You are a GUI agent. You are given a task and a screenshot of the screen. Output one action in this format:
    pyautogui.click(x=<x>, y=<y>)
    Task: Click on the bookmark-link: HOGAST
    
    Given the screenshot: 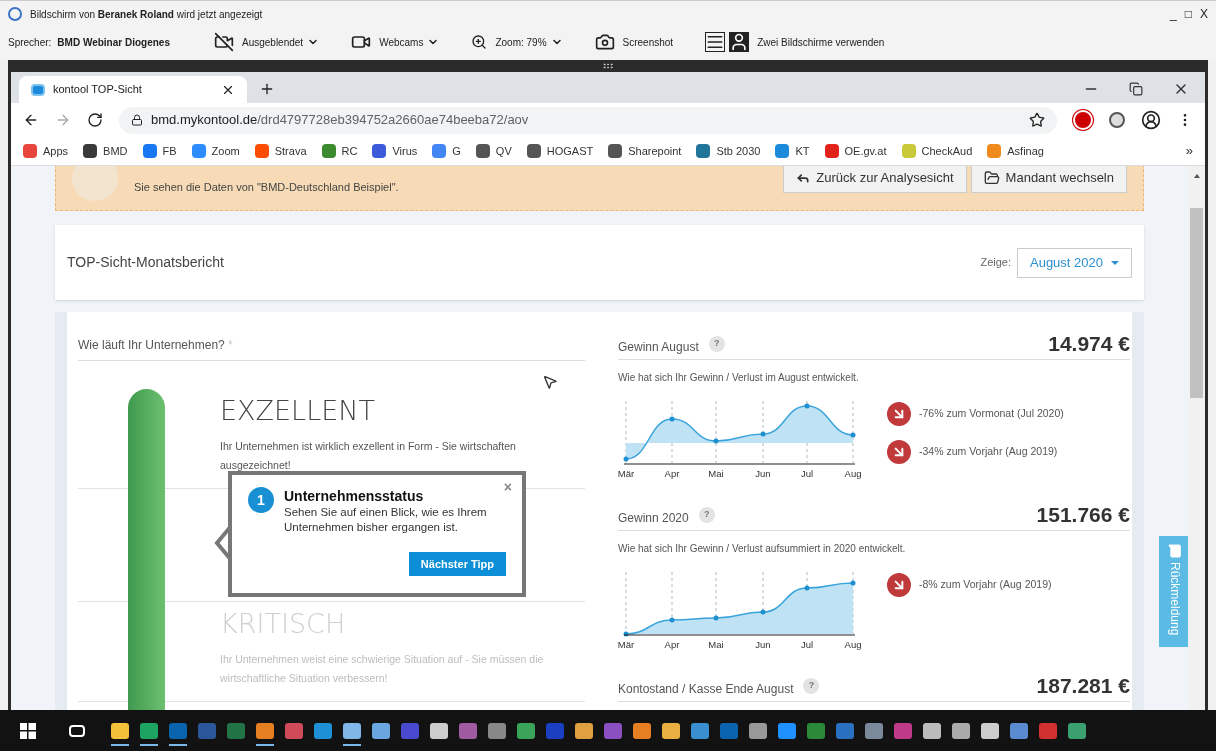 What is the action you would take?
    pyautogui.click(x=560, y=151)
    